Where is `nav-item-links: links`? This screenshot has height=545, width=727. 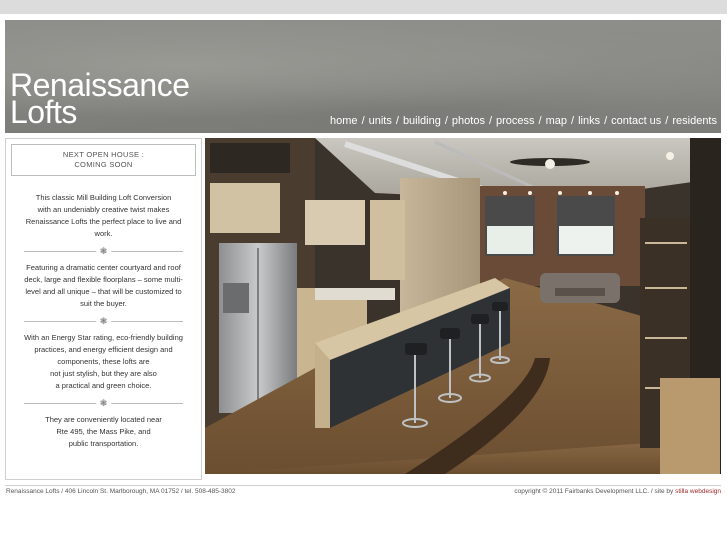
nav-item-links: links is located at coordinates (589, 121).